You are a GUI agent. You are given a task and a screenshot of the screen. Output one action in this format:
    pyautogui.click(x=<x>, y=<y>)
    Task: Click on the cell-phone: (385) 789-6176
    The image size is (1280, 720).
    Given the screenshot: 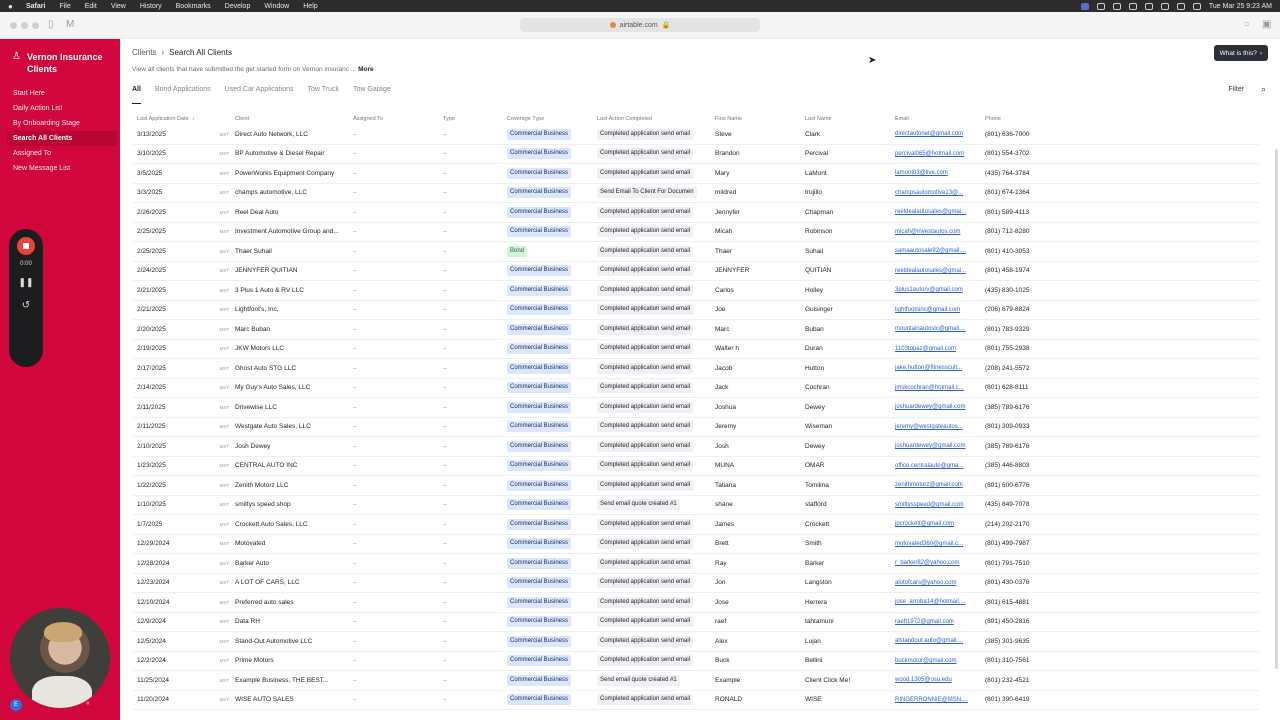 What is the action you would take?
    pyautogui.click(x=1030, y=407)
    